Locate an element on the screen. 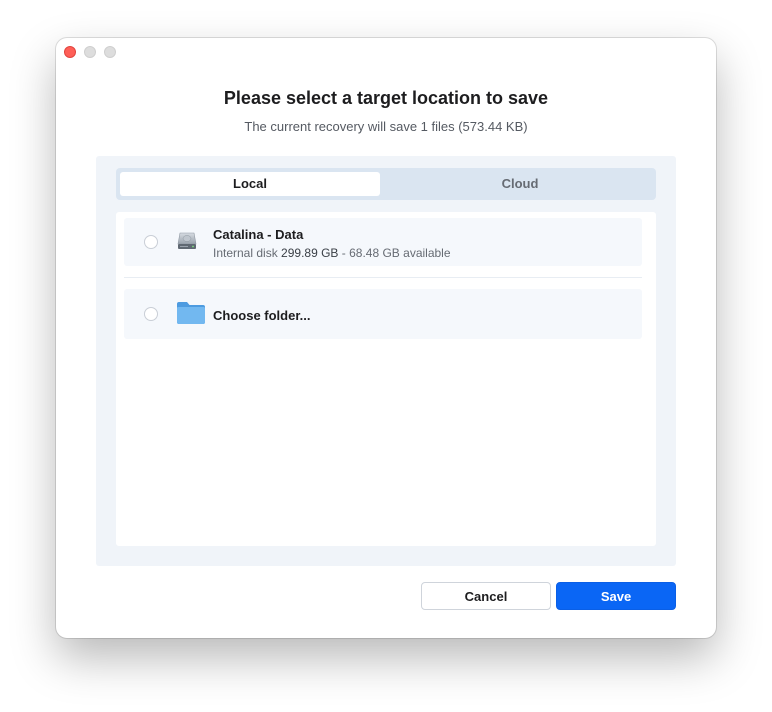 This screenshot has width=772, height=712. cancel-button: Cancel is located at coordinates (486, 596).